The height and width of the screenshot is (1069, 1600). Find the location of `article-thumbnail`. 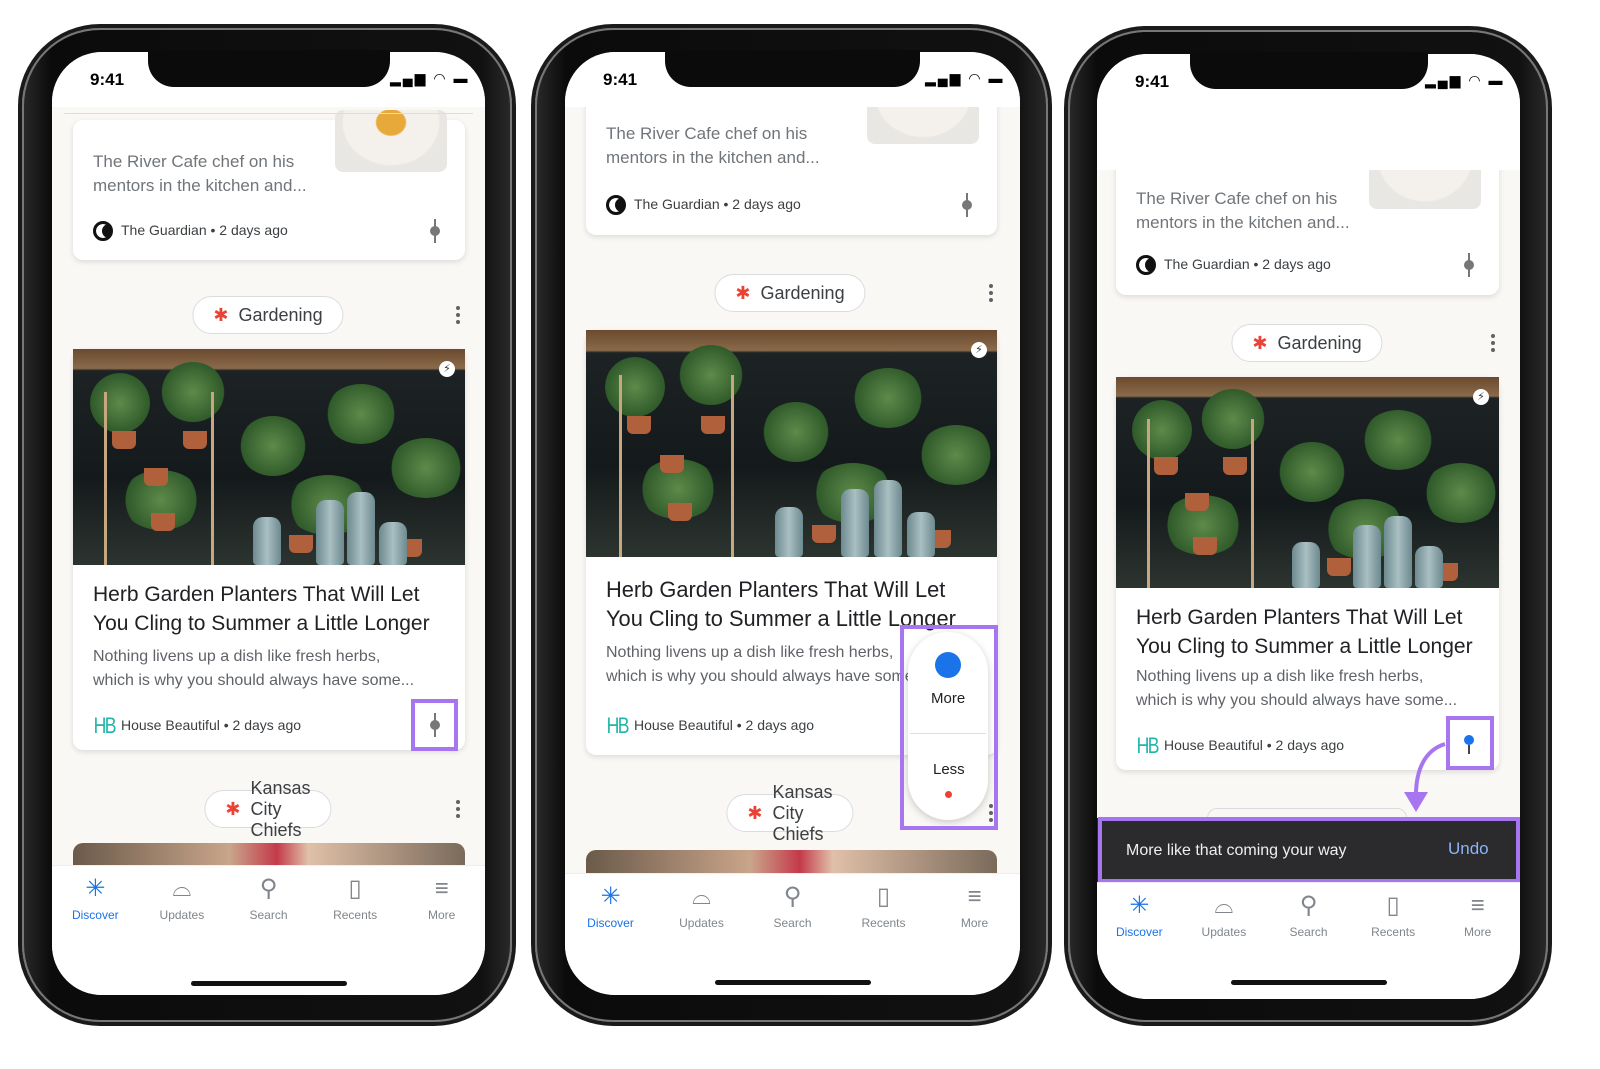

article-thumbnail is located at coordinates (391, 141).